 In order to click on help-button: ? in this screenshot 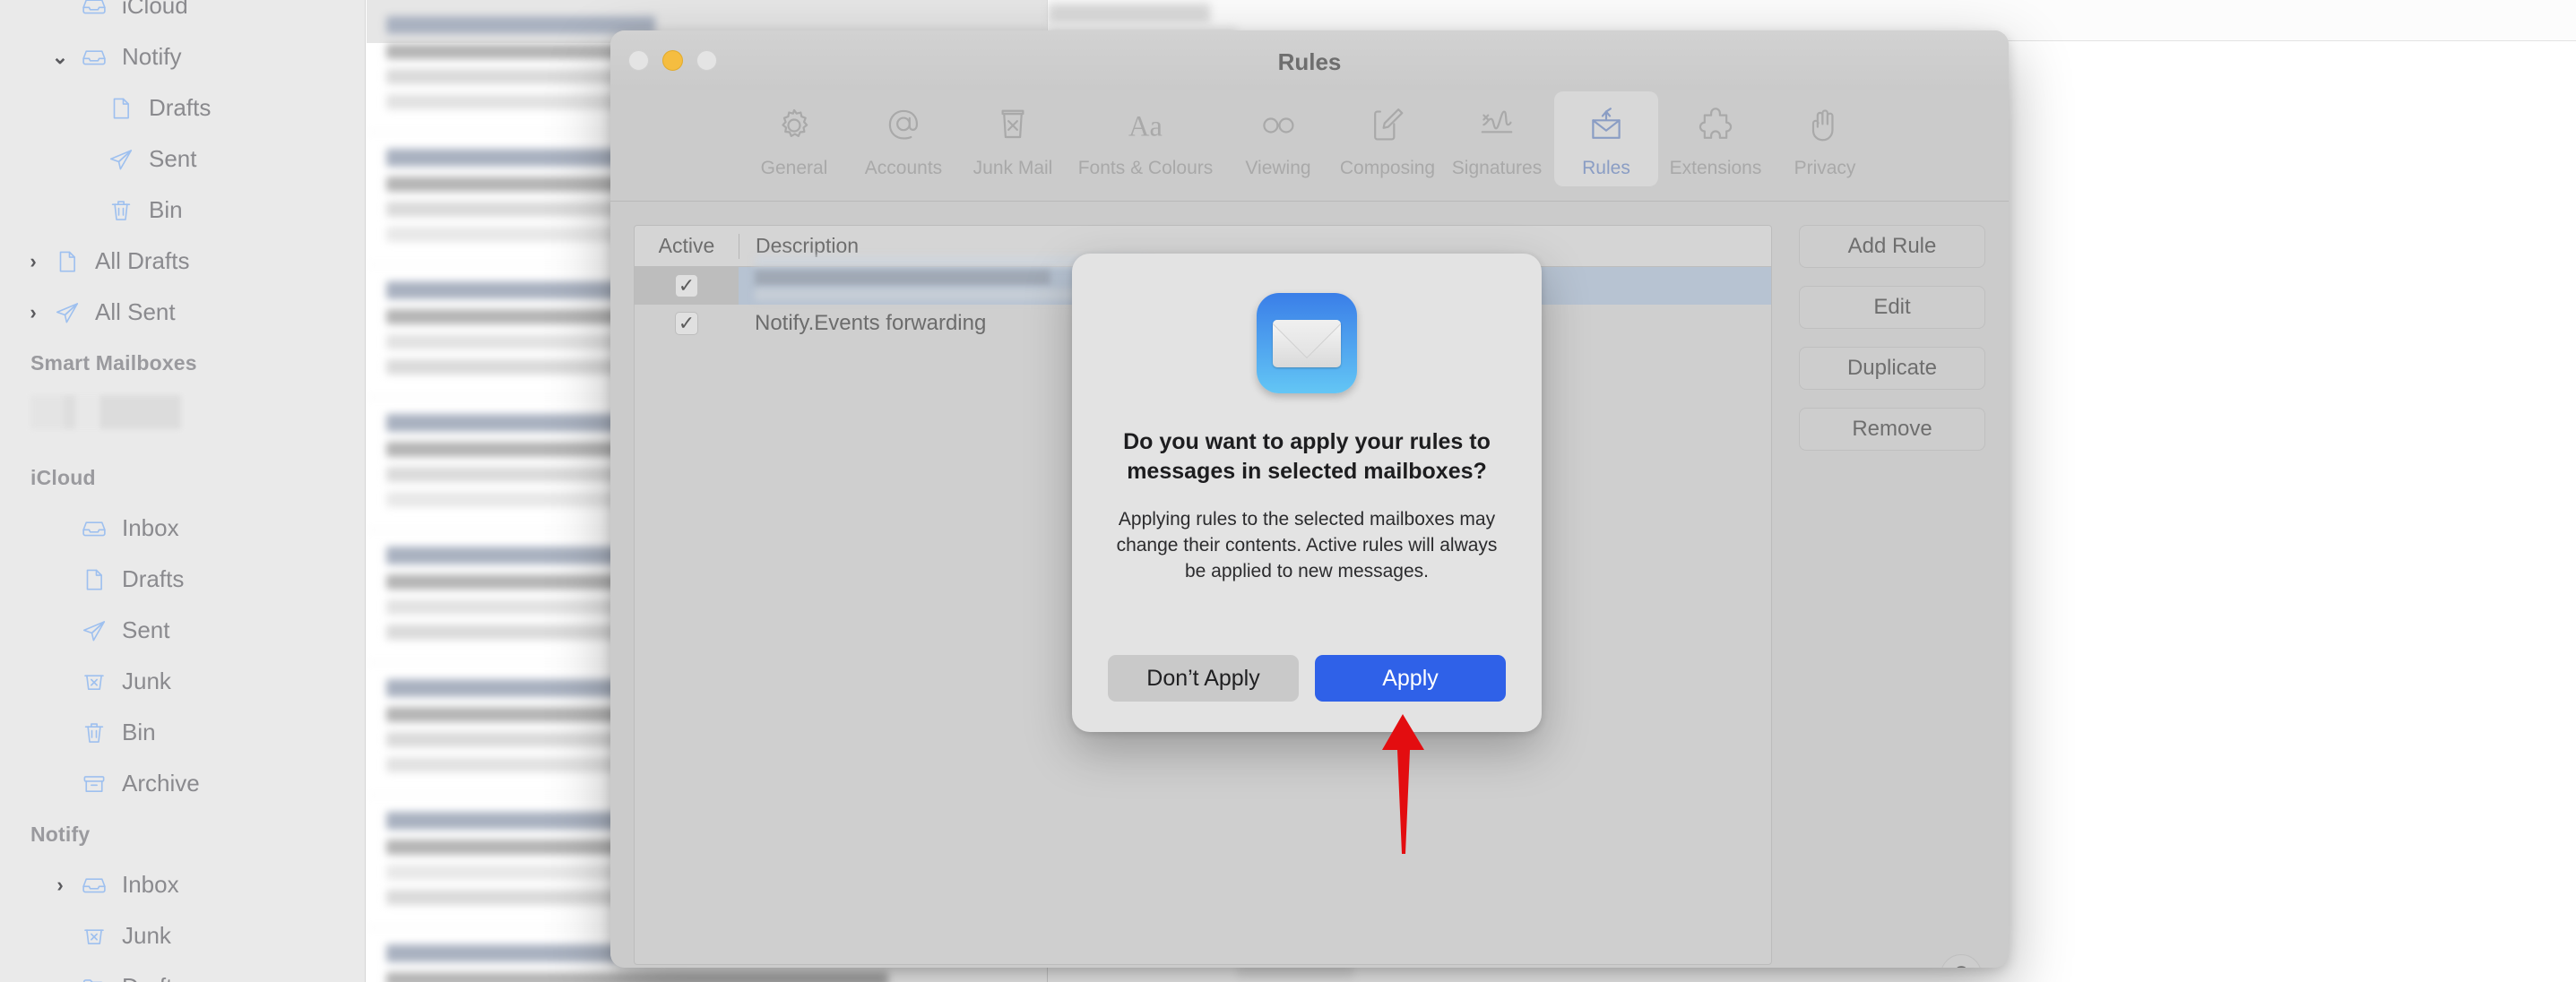, I will do `click(1961, 961)`.